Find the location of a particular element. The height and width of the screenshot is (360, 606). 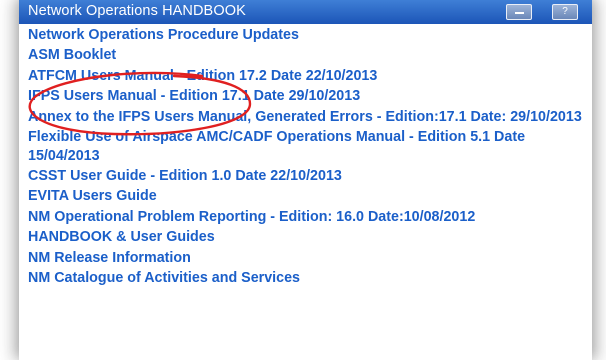

minimize-button is located at coordinates (519, 12).